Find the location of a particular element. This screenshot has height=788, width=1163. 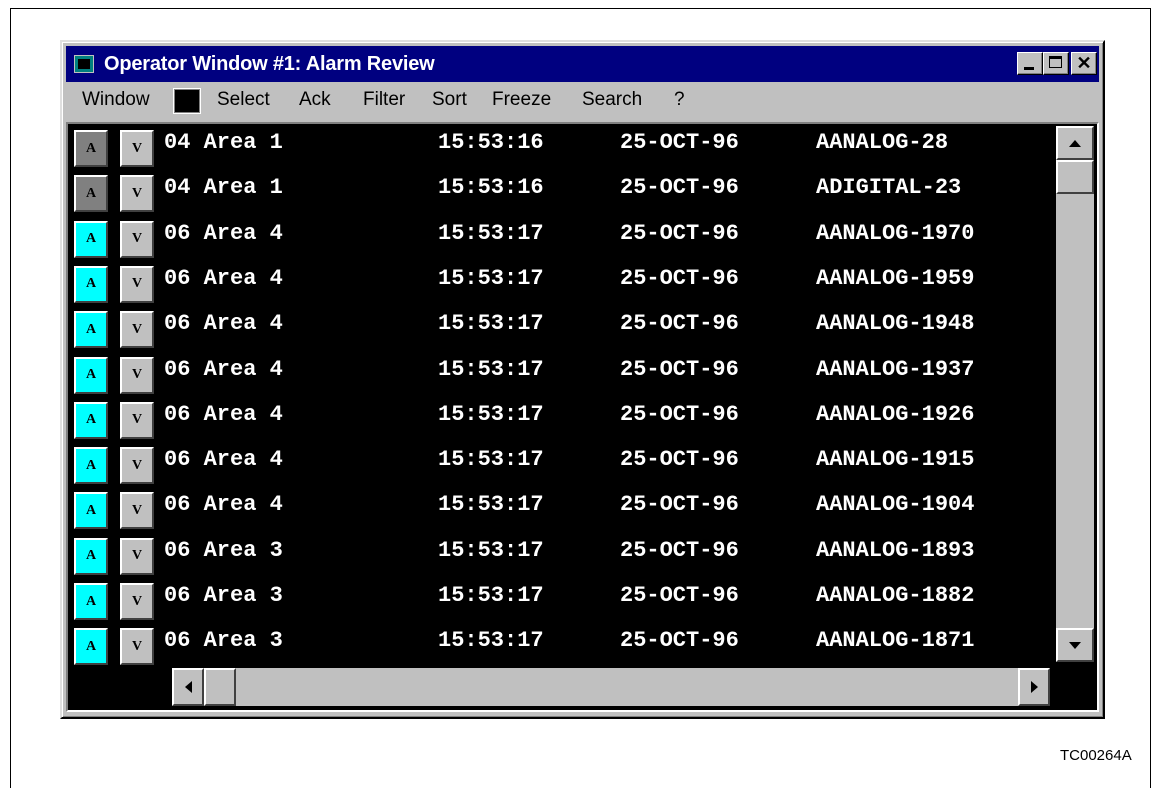

alarm-time: 15:53:16 is located at coordinates (491, 142).